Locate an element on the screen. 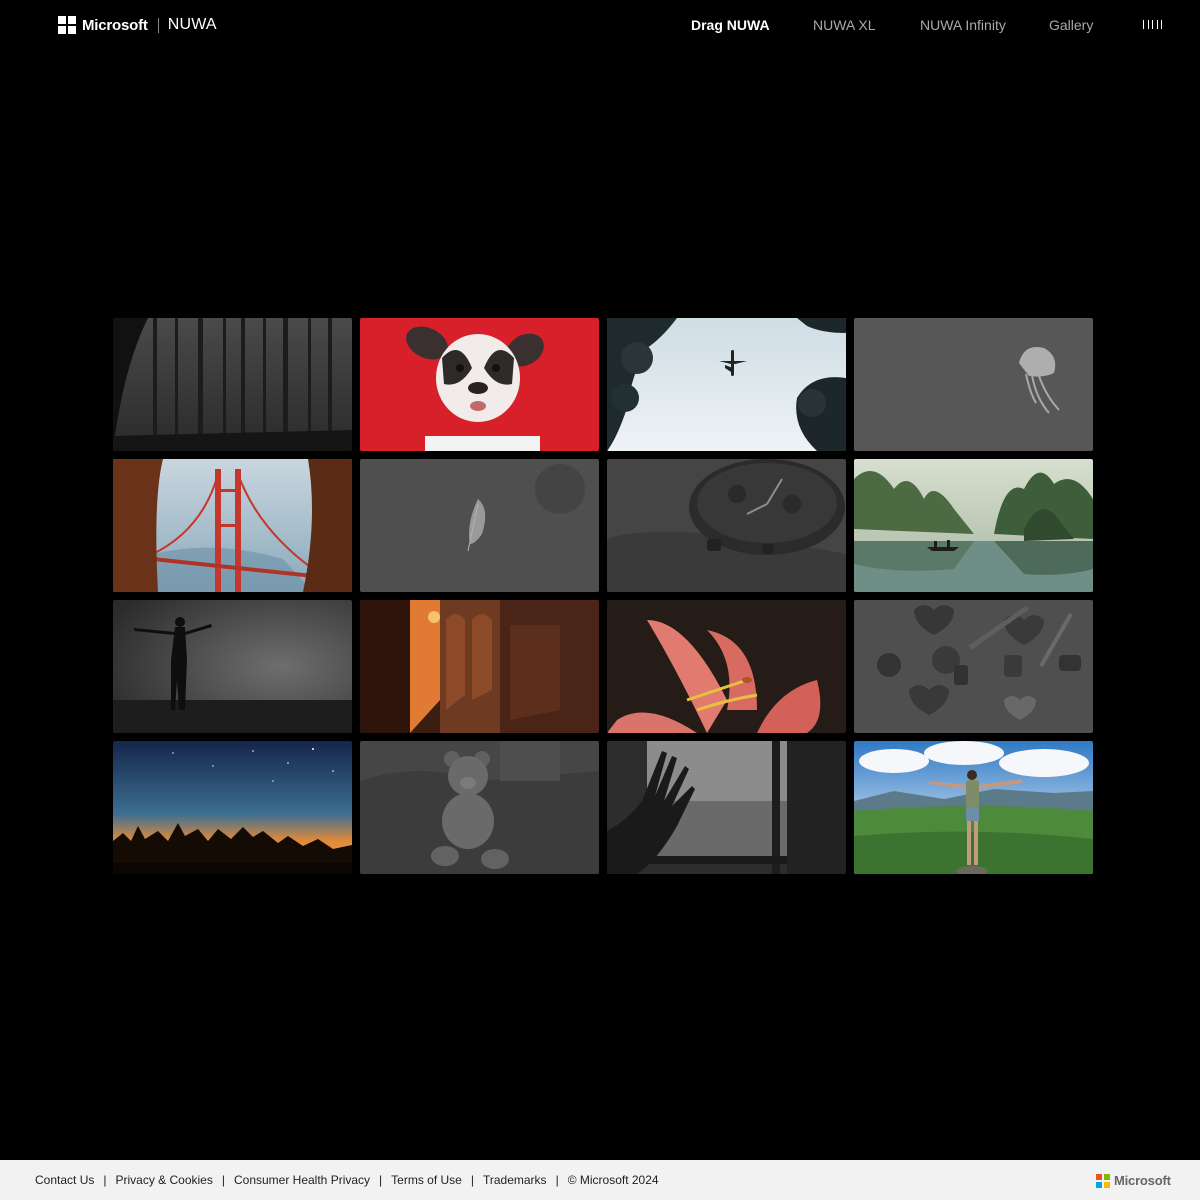  gallery-tile-man-mountains: man-mountains is located at coordinates (973, 807).